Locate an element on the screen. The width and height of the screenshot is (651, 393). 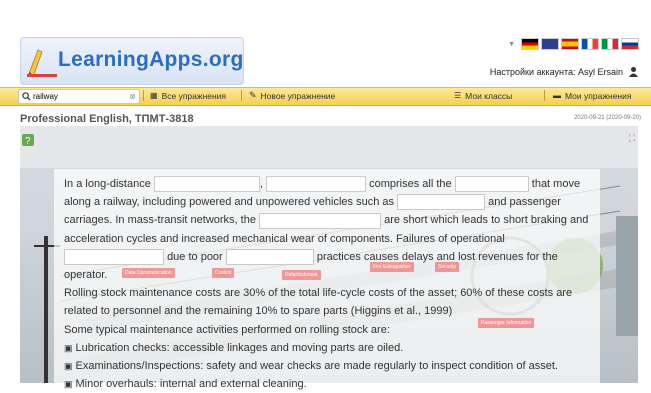
logo-pencil-icon is located at coordinates (42, 63).